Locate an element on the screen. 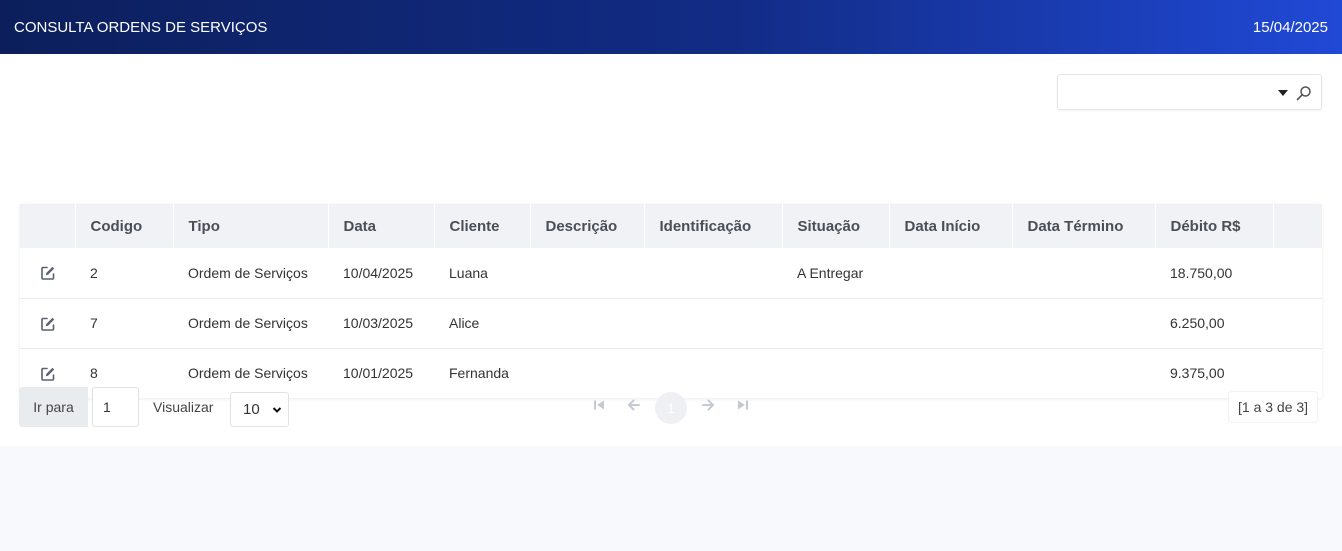  search-input is located at coordinates (1168, 92).